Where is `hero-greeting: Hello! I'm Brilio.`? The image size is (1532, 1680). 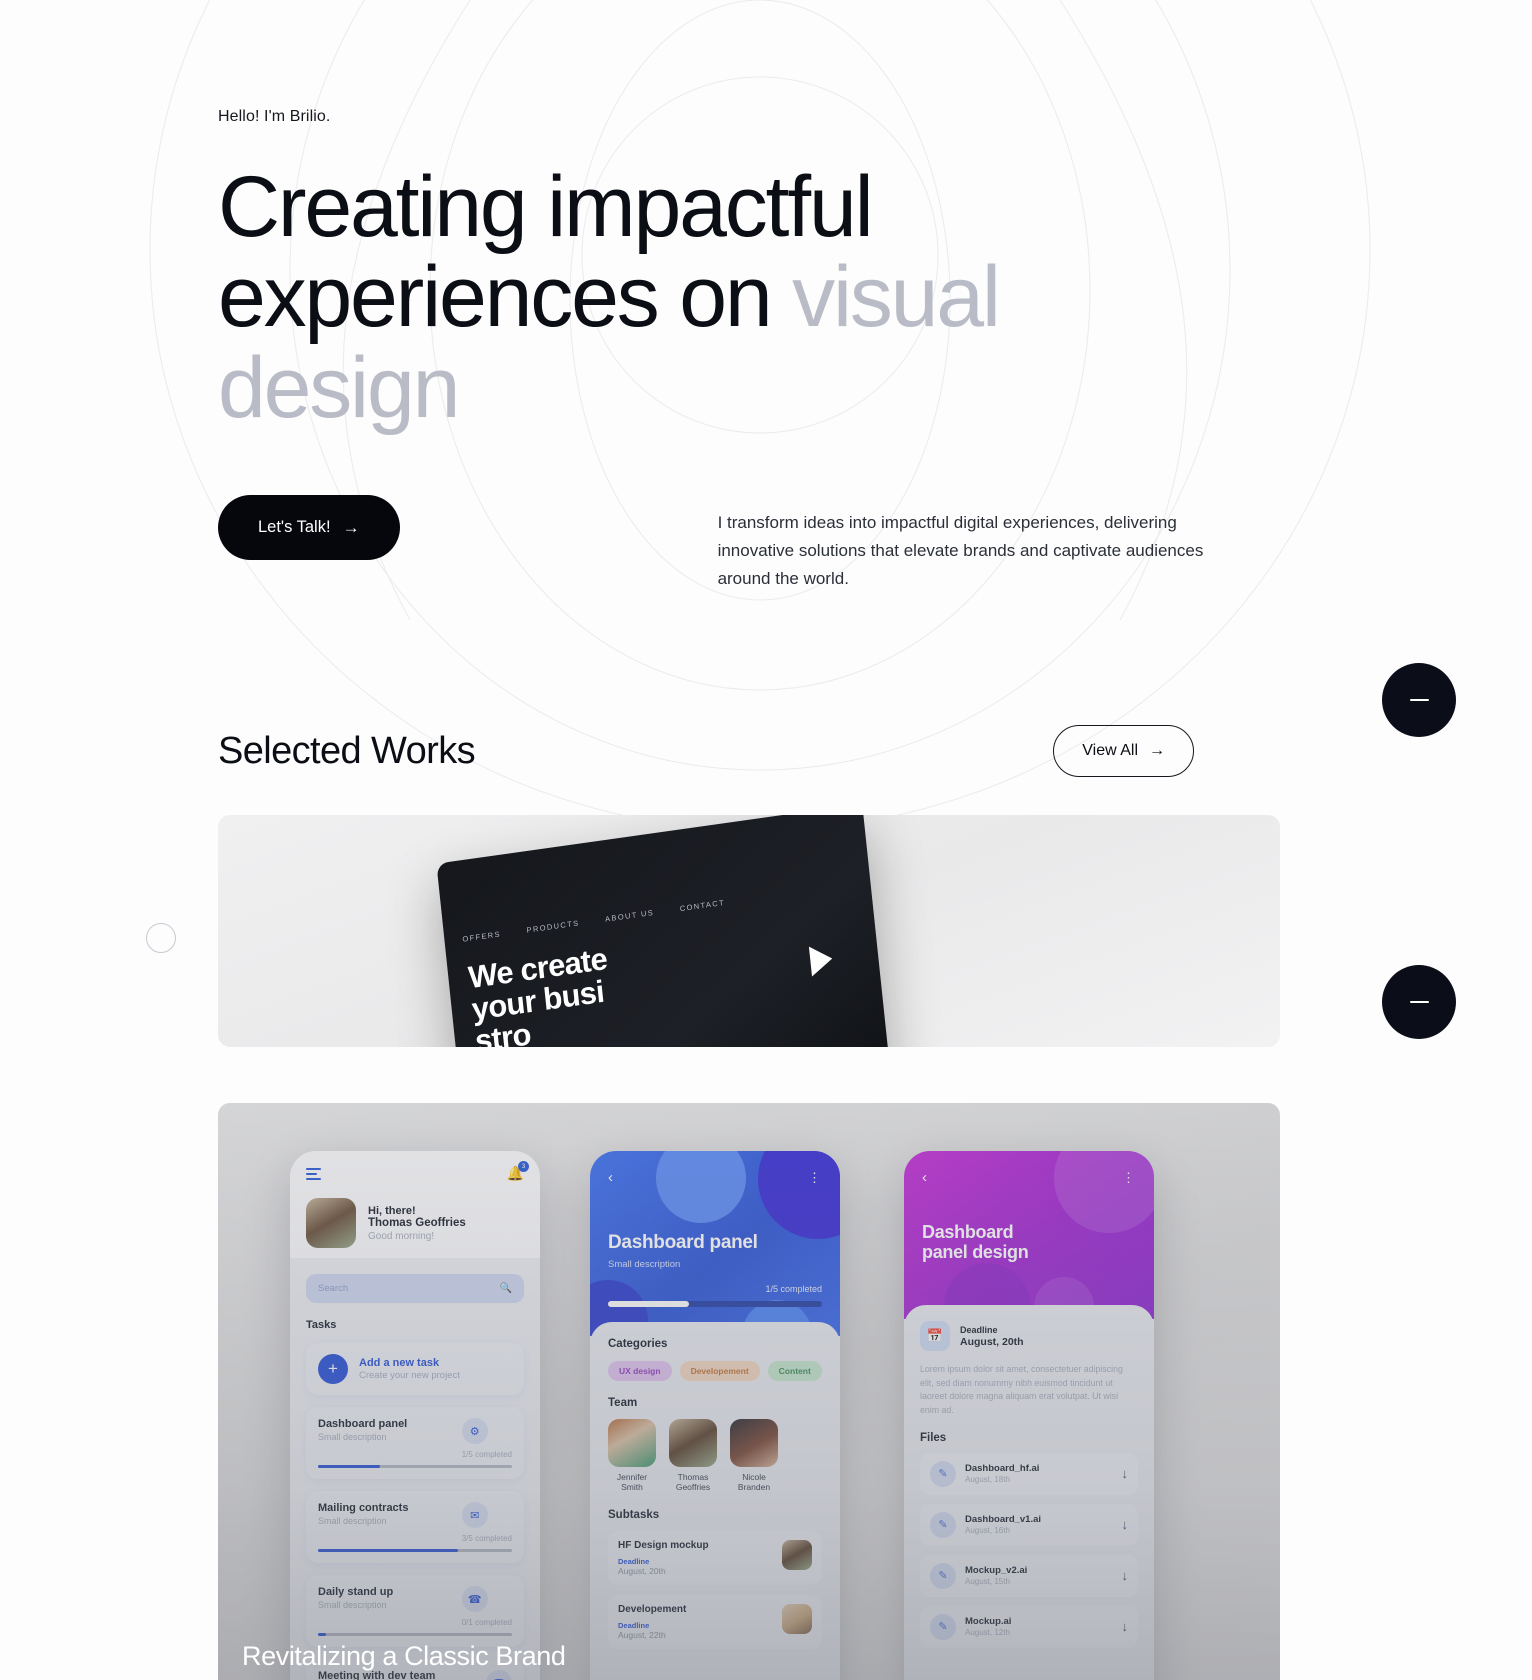
hero-greeting: Hello! I'm Brilio. is located at coordinates (274, 116).